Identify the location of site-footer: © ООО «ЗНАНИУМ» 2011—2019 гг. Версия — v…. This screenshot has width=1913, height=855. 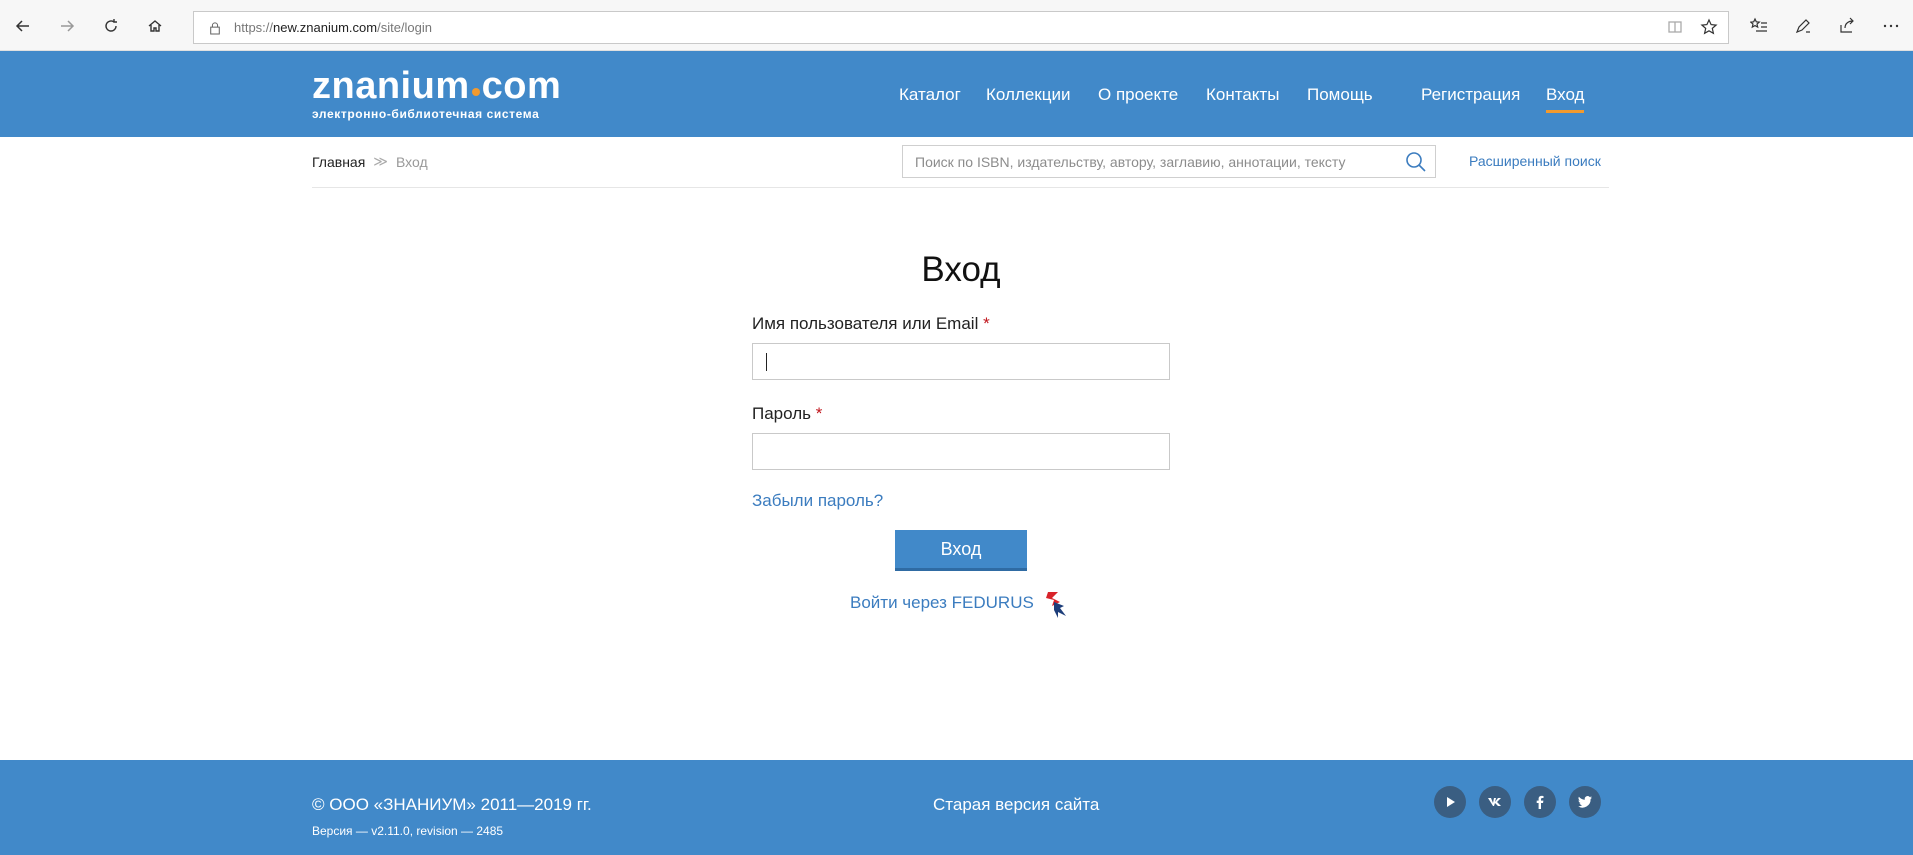
(956, 807).